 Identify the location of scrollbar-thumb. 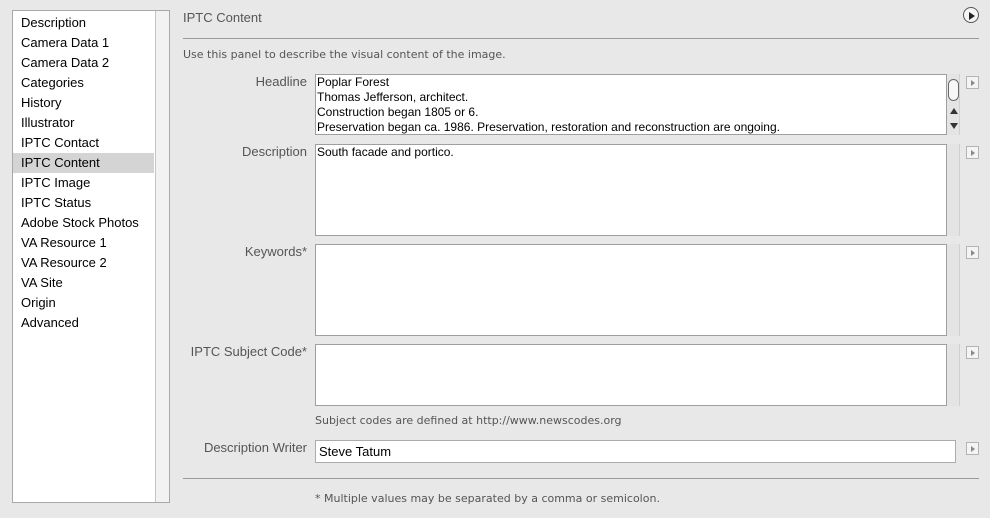
(953, 90).